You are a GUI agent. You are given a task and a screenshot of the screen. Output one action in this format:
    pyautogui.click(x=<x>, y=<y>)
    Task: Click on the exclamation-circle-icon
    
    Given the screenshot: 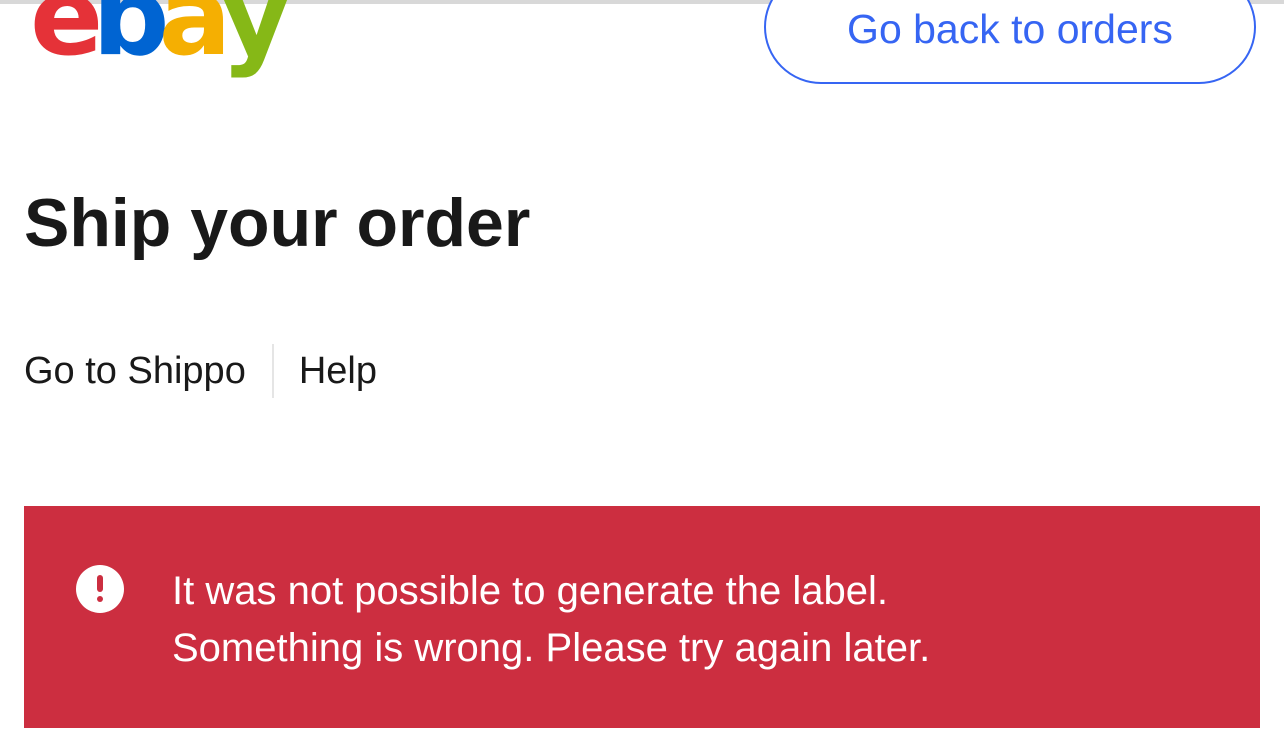 What is the action you would take?
    pyautogui.click(x=100, y=589)
    